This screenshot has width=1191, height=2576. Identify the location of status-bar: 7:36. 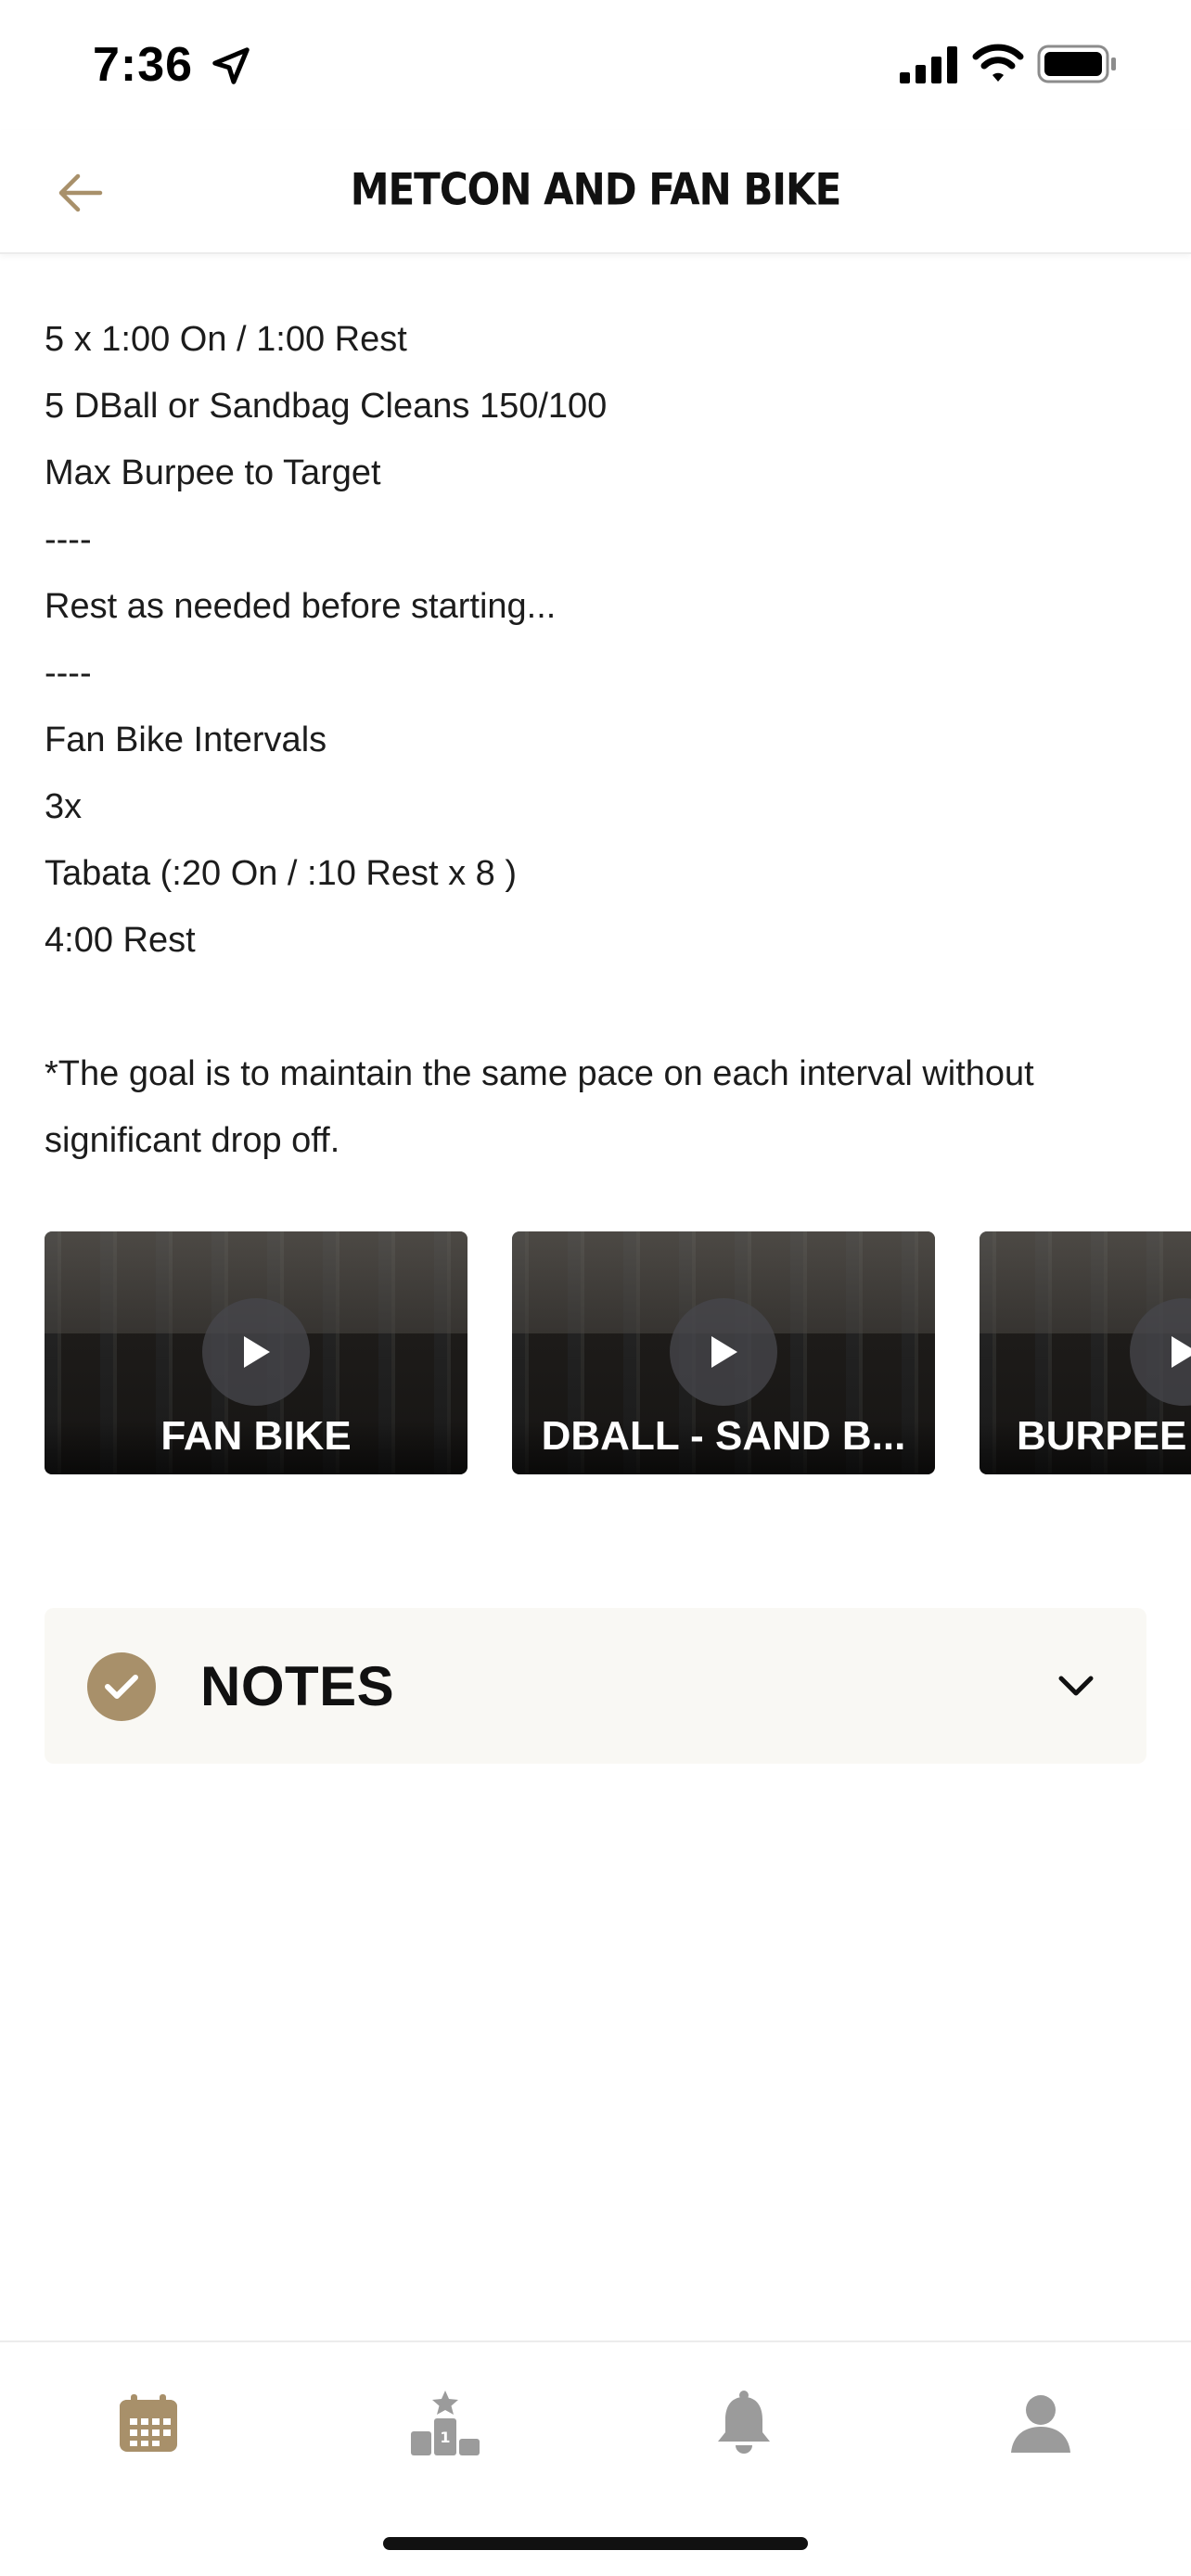
(595, 65).